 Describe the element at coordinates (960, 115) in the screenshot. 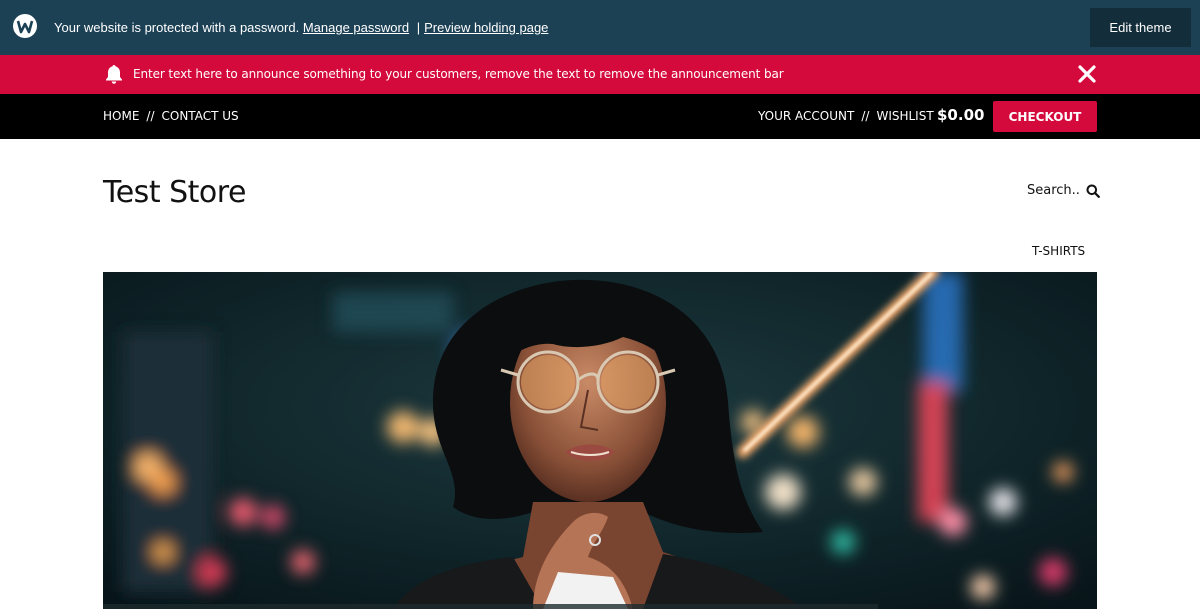

I see `cart-total: $0.00` at that location.